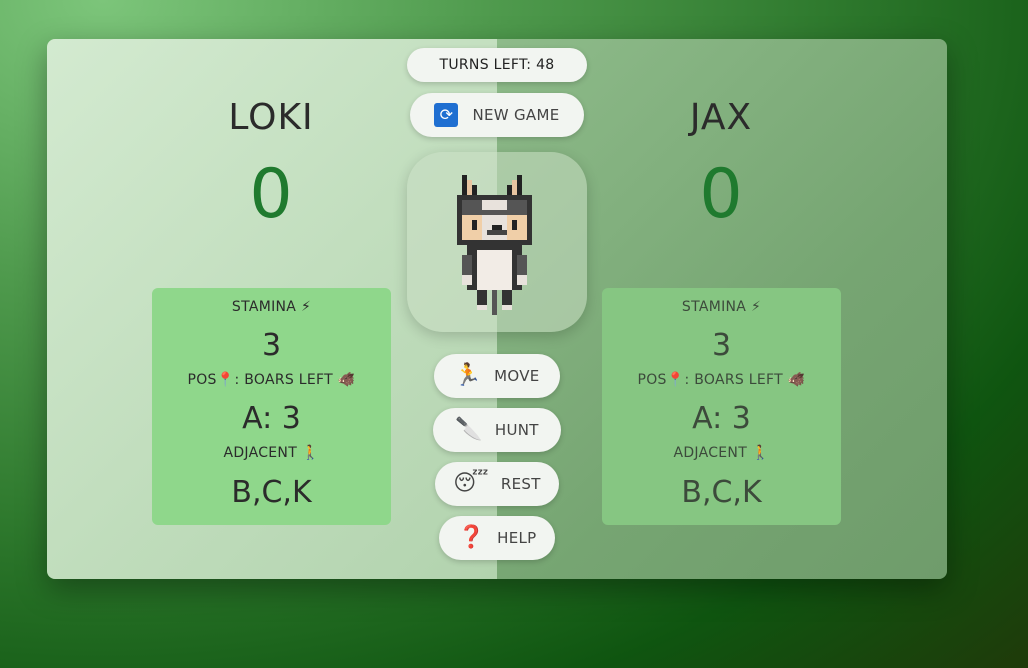 Image resolution: width=1028 pixels, height=668 pixels. I want to click on move-label: MOVE, so click(517, 376).